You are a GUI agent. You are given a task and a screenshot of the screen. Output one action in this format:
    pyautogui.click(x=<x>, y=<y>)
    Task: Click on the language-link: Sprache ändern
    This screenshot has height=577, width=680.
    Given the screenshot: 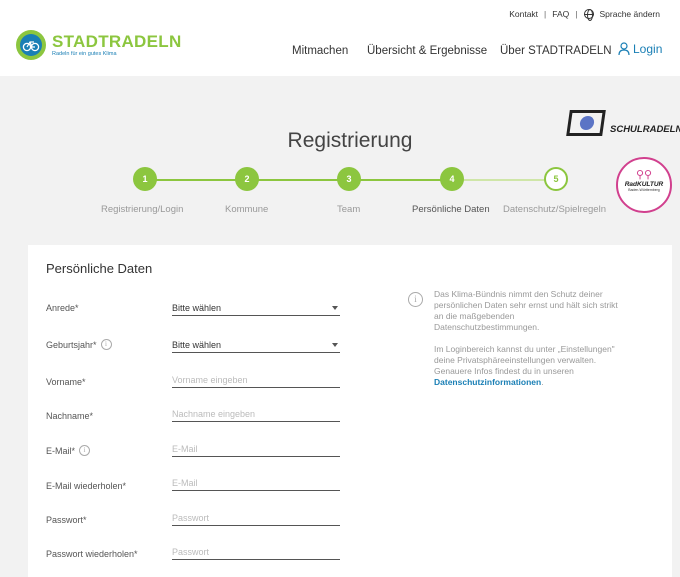 What is the action you would take?
    pyautogui.click(x=630, y=14)
    